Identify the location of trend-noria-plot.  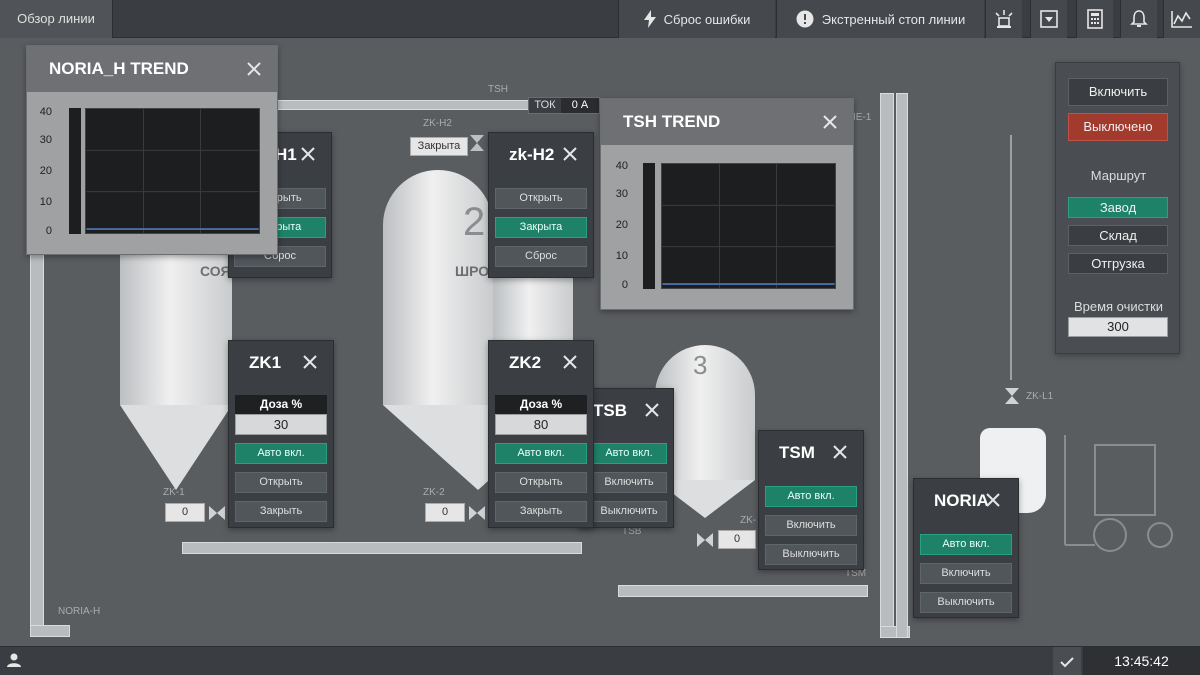
(172, 171).